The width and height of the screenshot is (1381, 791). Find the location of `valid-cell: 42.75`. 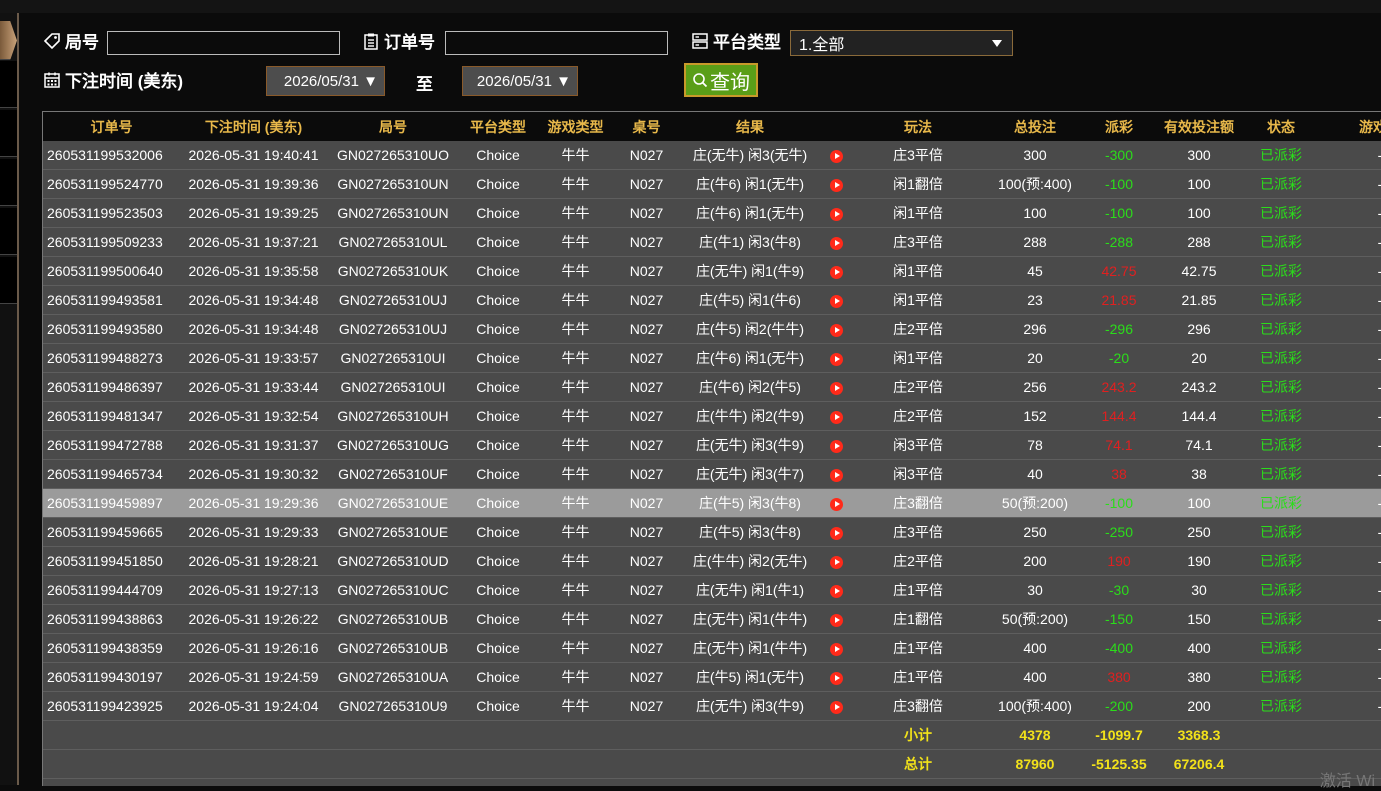

valid-cell: 42.75 is located at coordinates (1199, 271).